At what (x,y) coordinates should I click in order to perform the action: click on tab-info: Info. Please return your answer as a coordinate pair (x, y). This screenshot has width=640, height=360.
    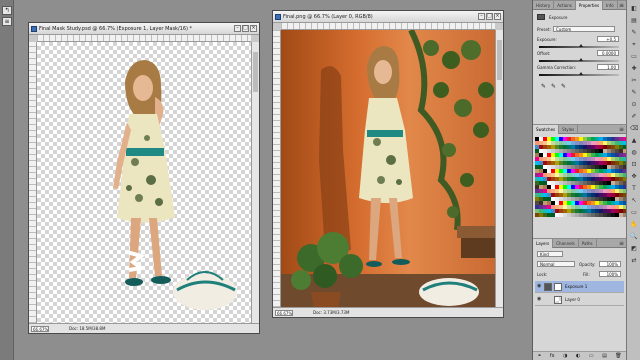
    Looking at the image, I should click on (610, 5).